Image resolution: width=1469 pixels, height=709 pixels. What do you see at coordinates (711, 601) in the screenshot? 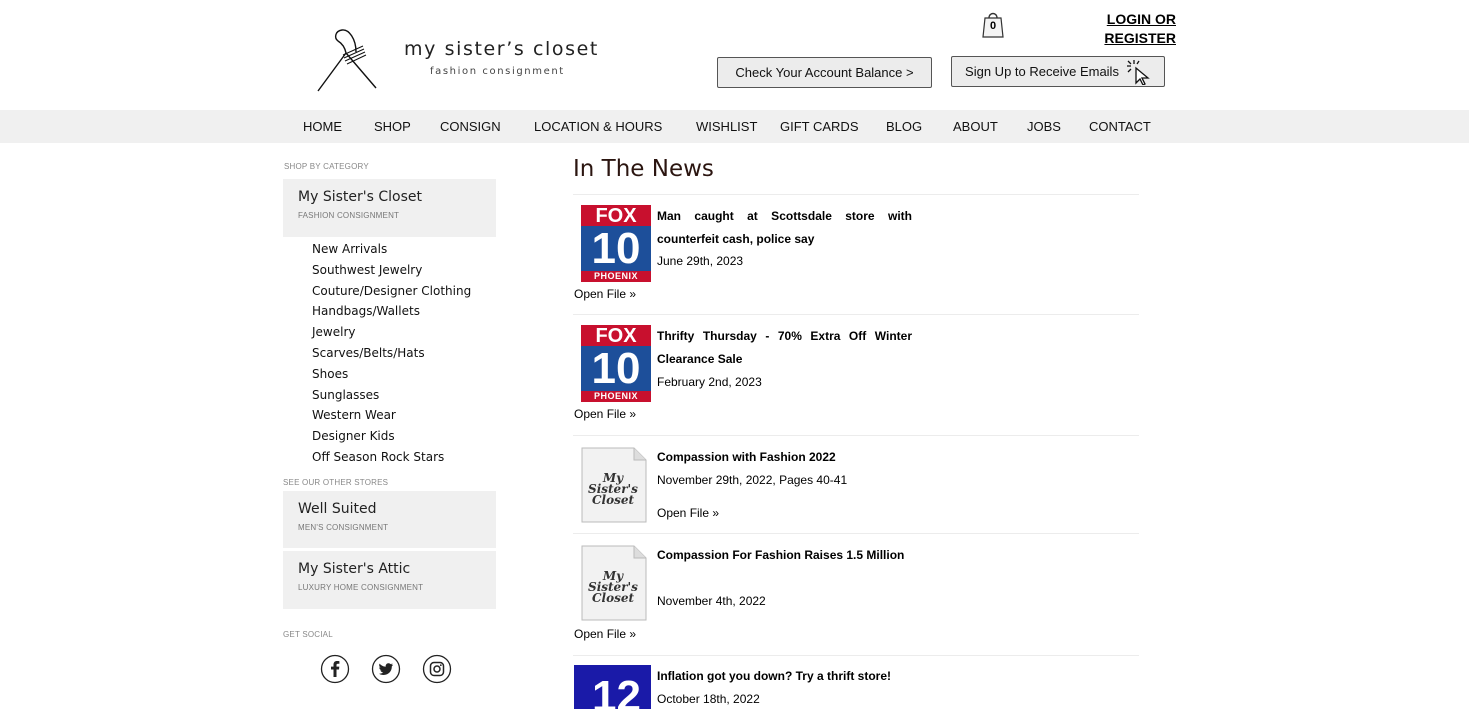
I see `article-date: November 4th, 2022` at bounding box center [711, 601].